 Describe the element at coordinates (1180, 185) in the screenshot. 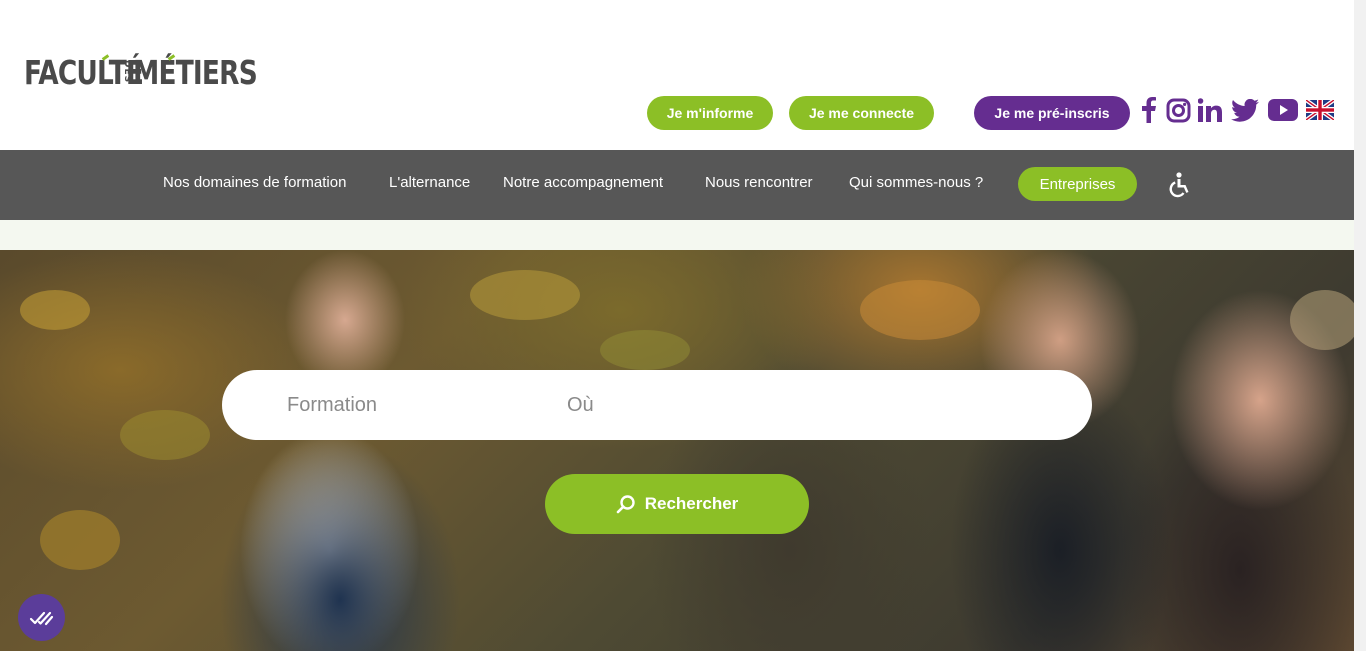

I see `accessibility-icon` at that location.